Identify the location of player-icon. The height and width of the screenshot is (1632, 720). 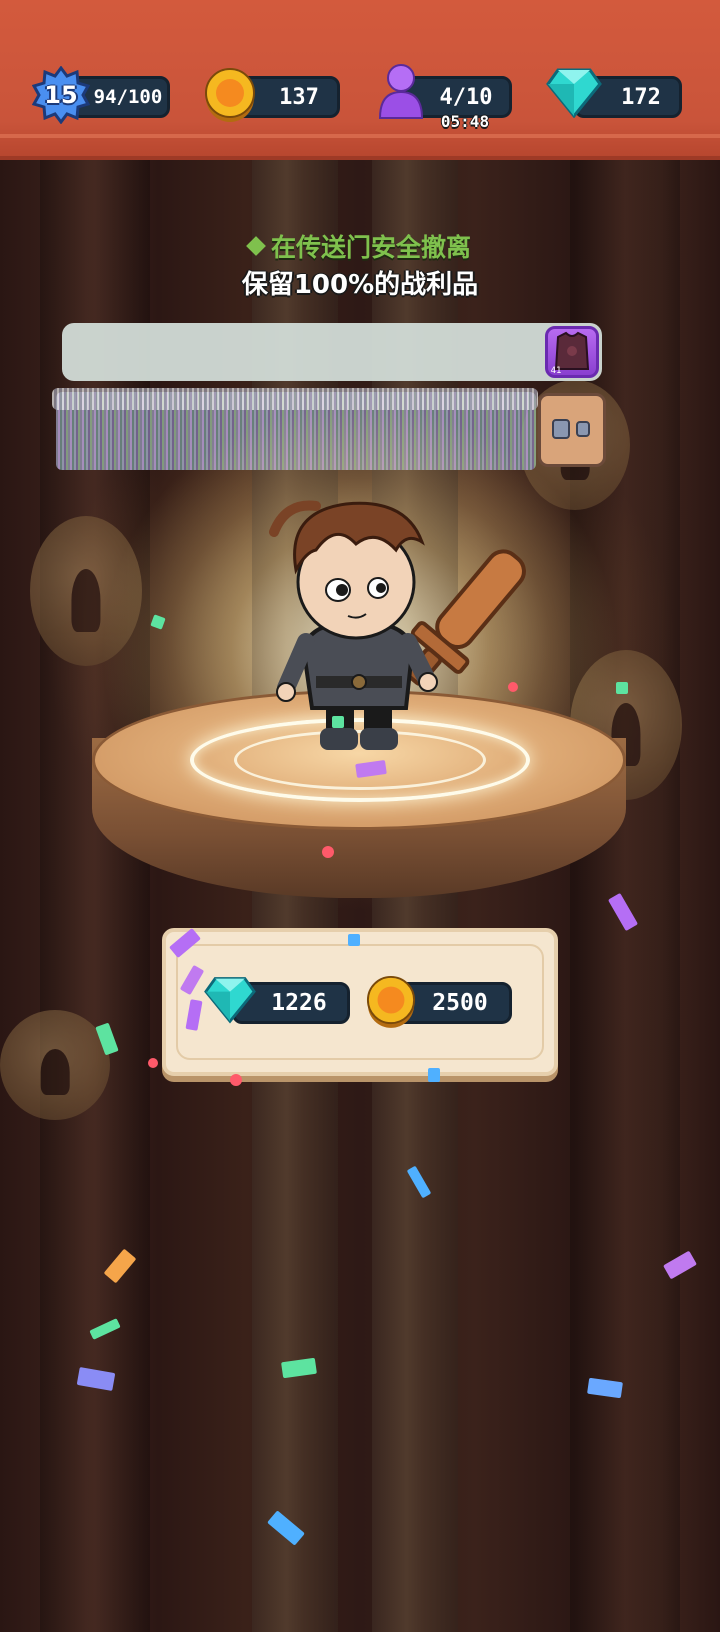
(401, 91).